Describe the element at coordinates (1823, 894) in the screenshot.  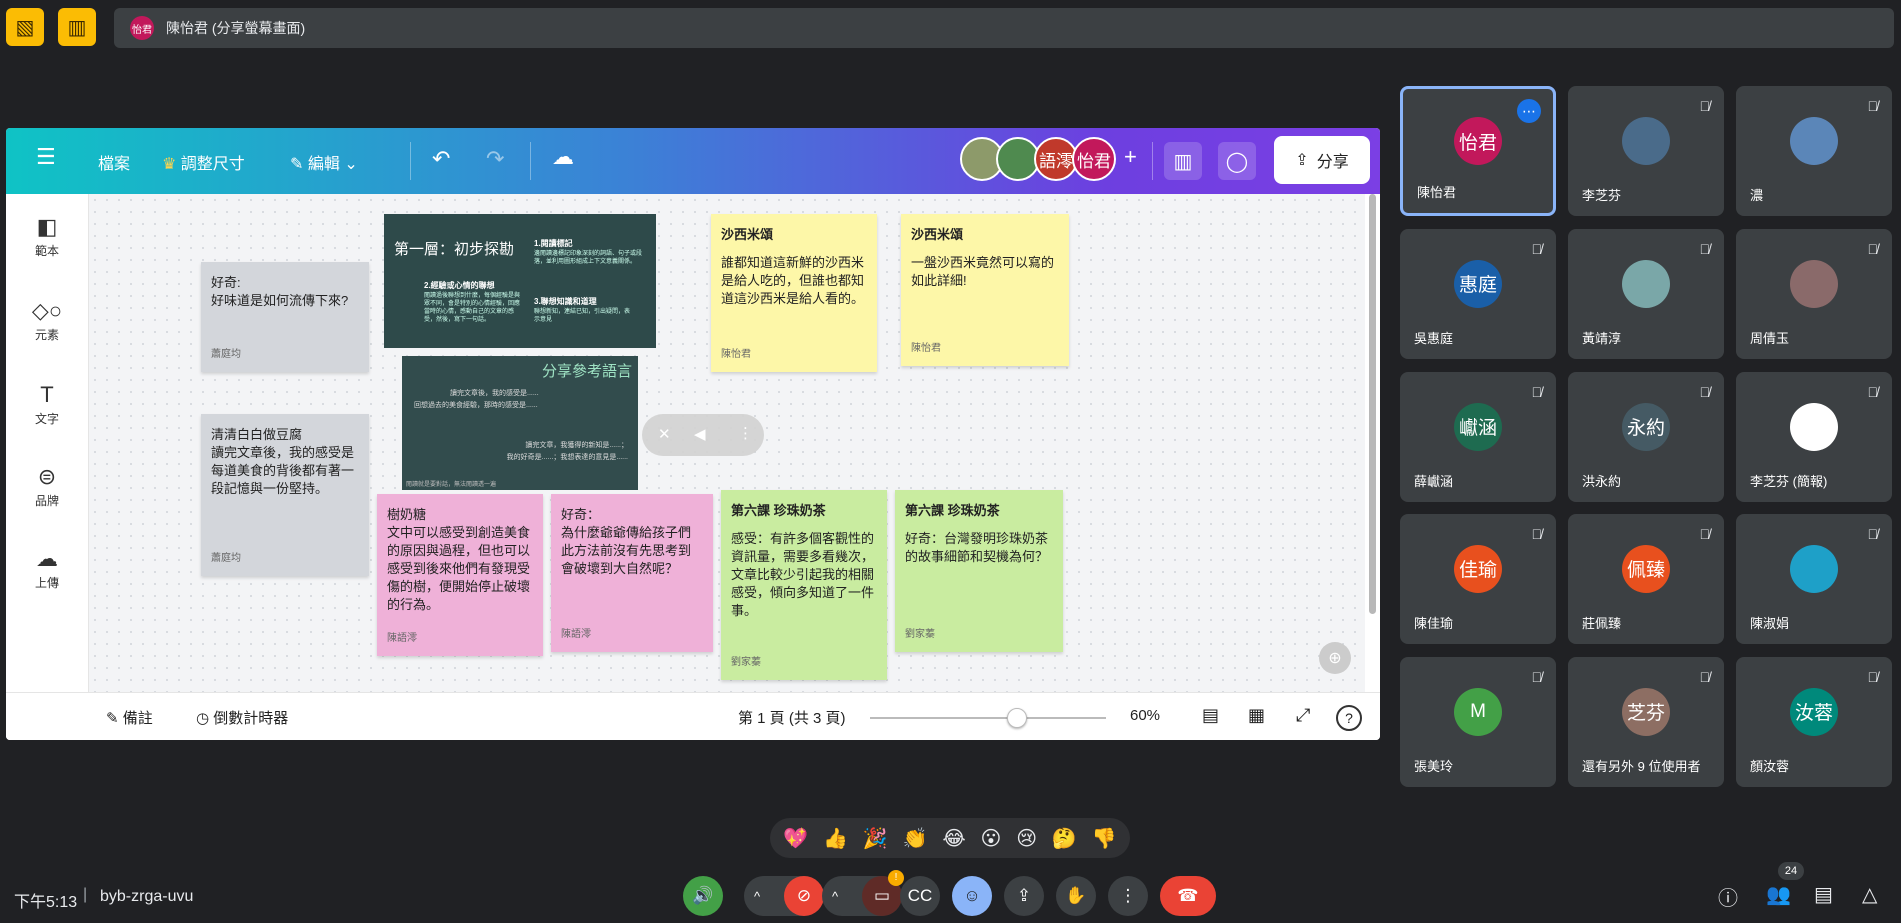
I see `chat-icon: ▤` at that location.